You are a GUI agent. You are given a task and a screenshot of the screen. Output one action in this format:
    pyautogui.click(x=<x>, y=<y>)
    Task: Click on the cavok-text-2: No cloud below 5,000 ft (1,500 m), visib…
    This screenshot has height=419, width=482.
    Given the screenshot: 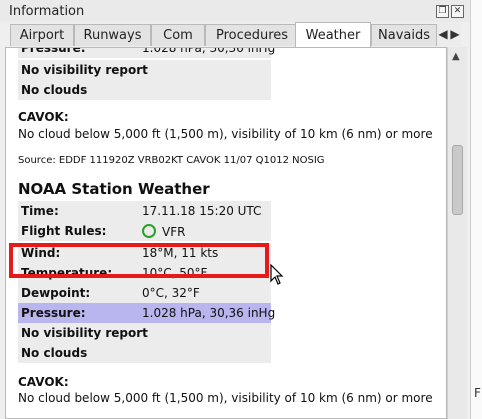 What is the action you would take?
    pyautogui.click(x=225, y=398)
    